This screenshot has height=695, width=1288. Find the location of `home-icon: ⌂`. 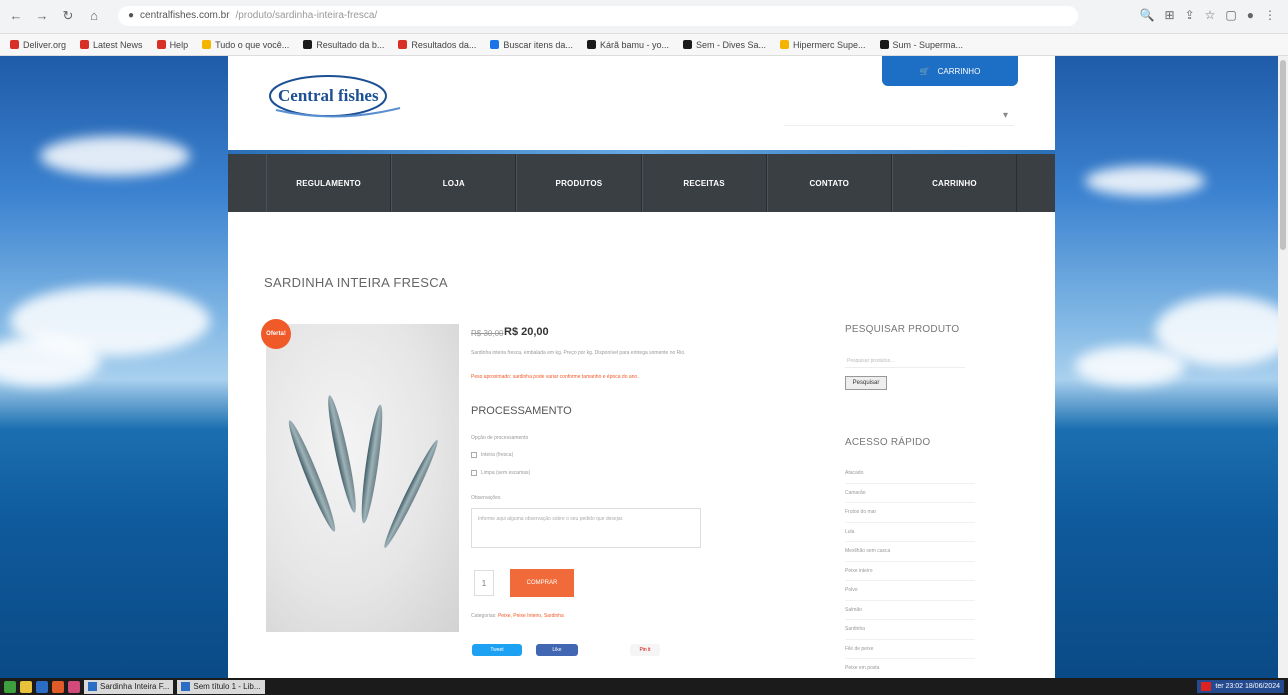

home-icon: ⌂ is located at coordinates (94, 16).